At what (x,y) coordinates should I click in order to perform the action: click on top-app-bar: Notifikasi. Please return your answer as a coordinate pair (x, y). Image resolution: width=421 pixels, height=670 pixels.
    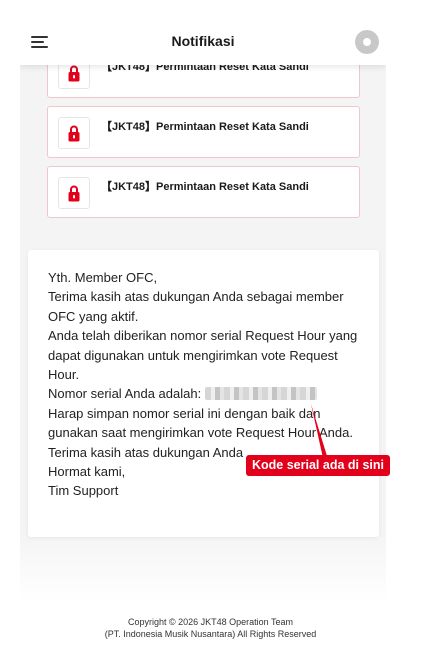
    Looking at the image, I should click on (203, 41).